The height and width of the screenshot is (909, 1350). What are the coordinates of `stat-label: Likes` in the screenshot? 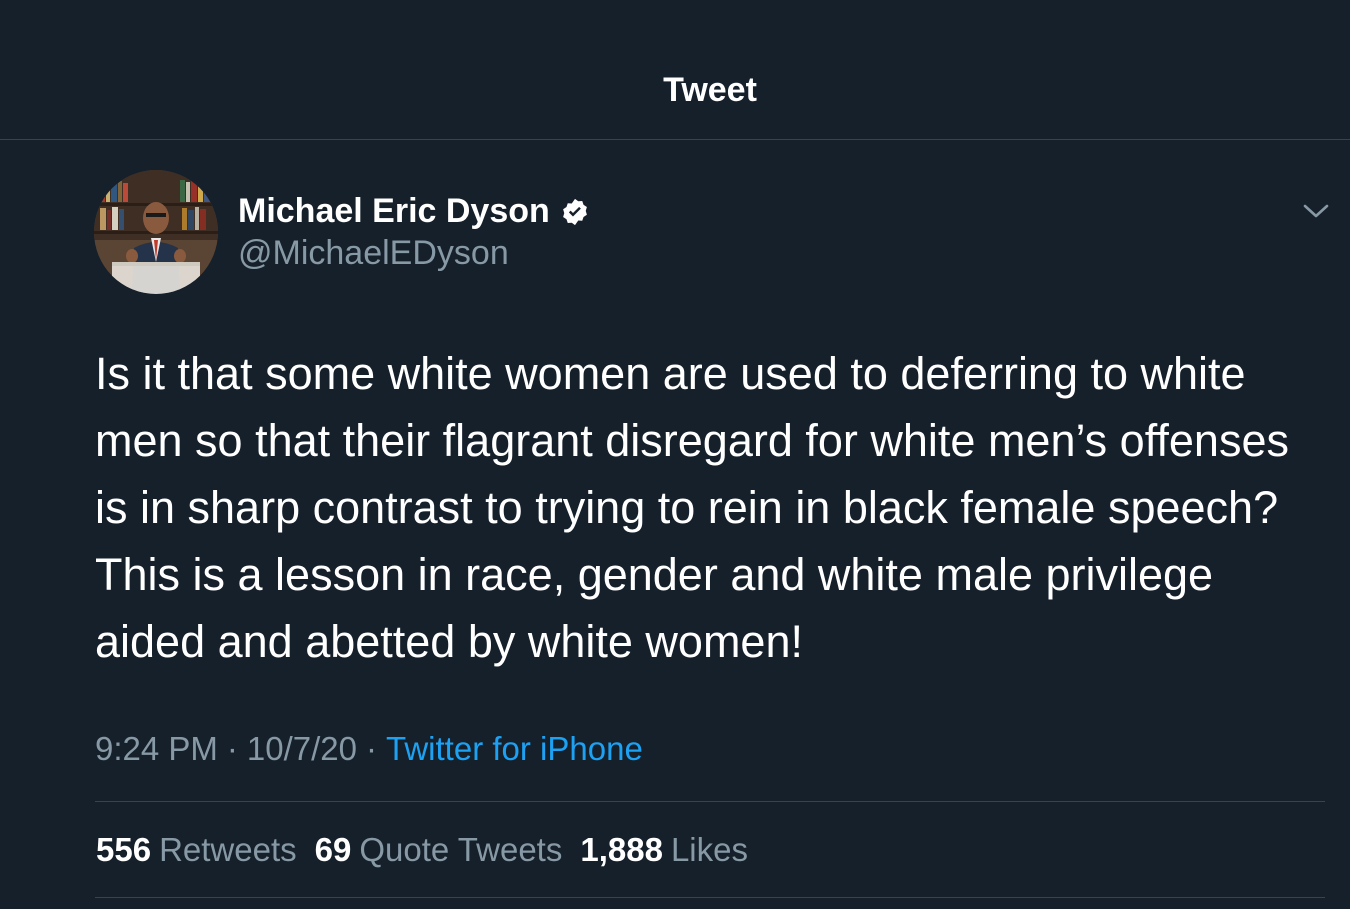 It's located at (709, 849).